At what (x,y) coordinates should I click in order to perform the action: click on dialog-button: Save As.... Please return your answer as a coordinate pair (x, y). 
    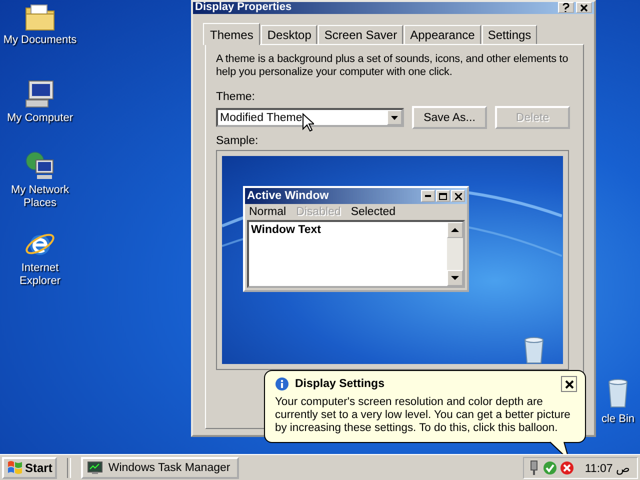
    Looking at the image, I should click on (449, 117).